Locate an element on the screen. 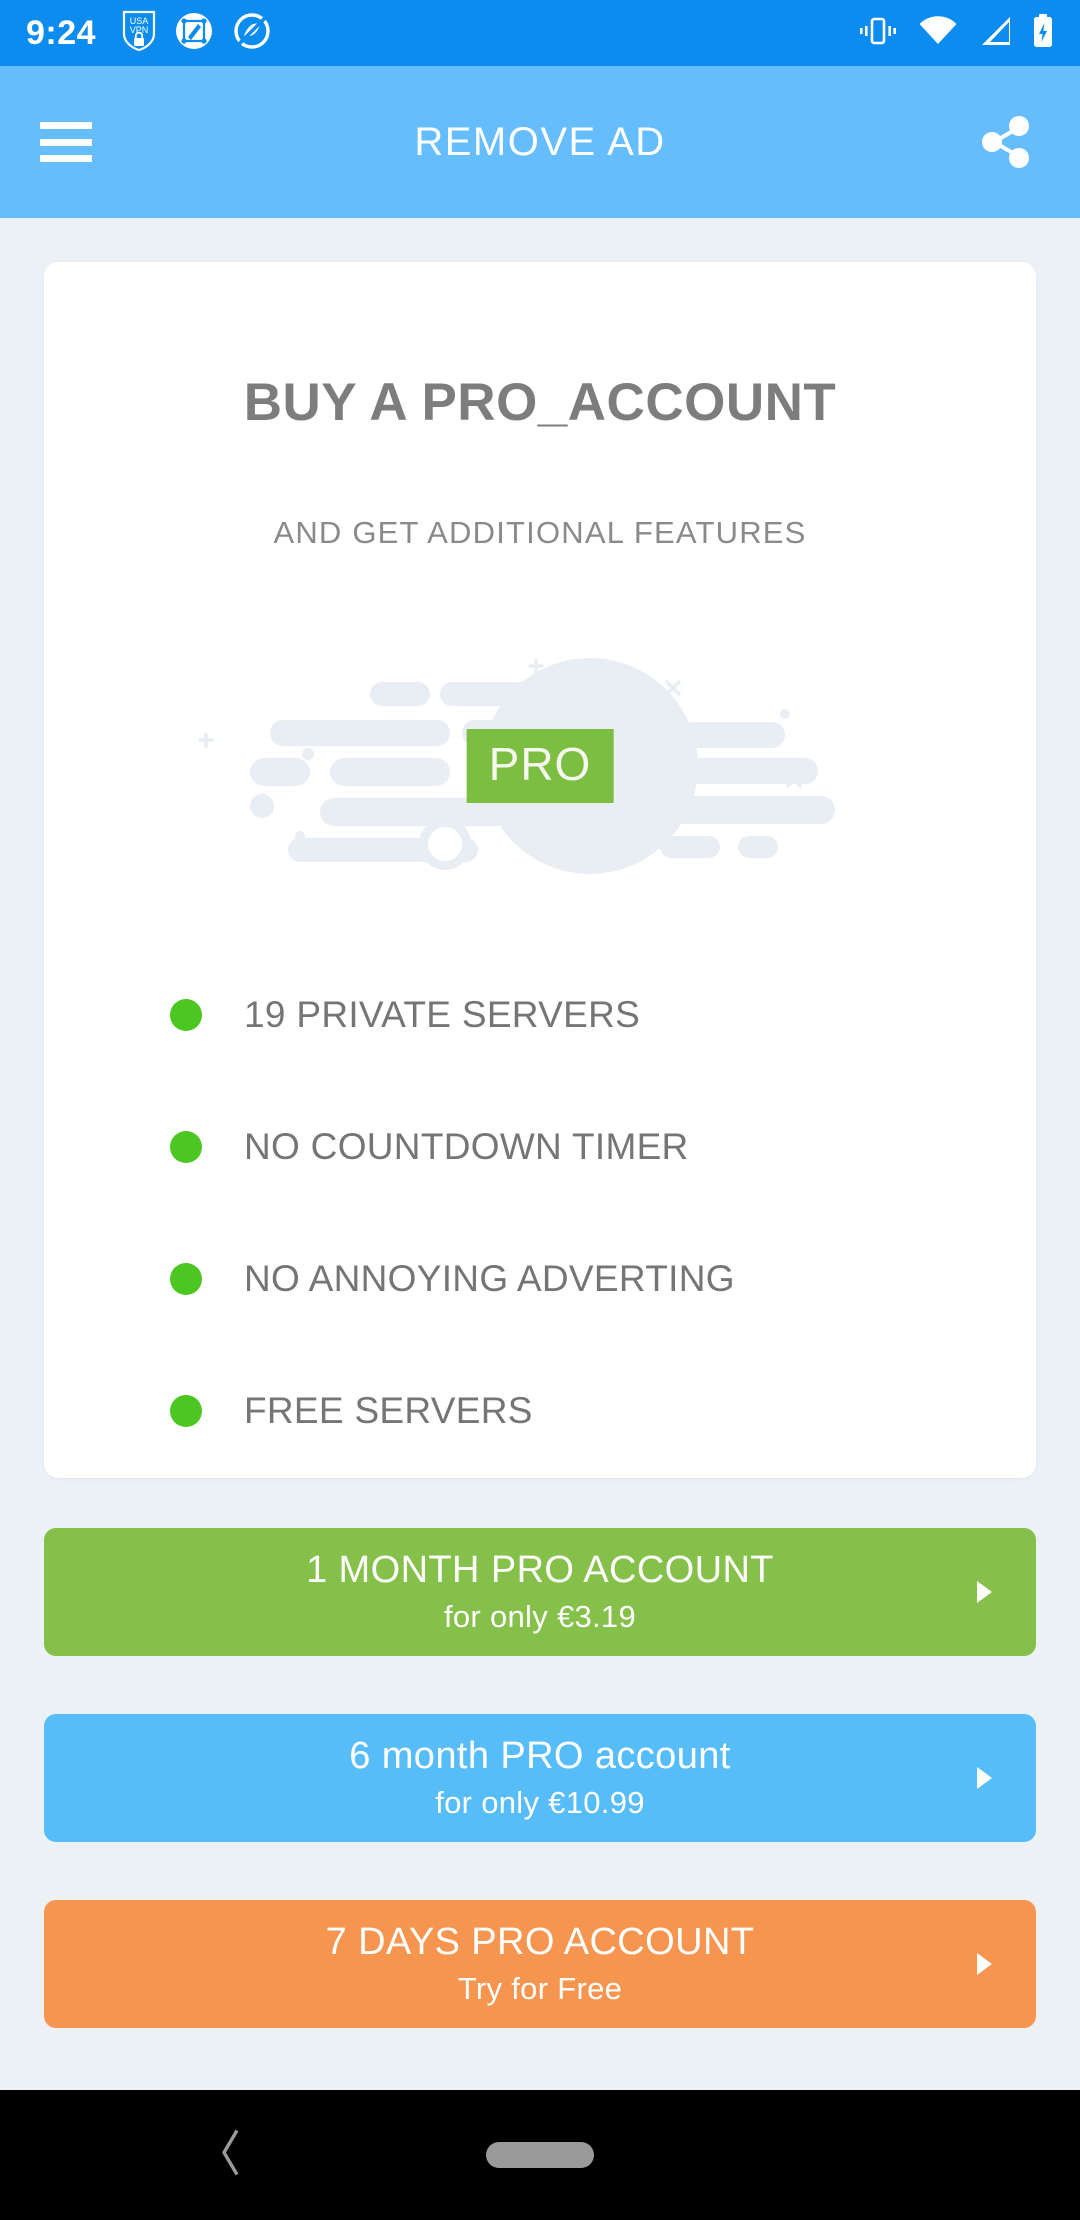  card-title: BUY A PRO_ACCOUNT is located at coordinates (540, 402).